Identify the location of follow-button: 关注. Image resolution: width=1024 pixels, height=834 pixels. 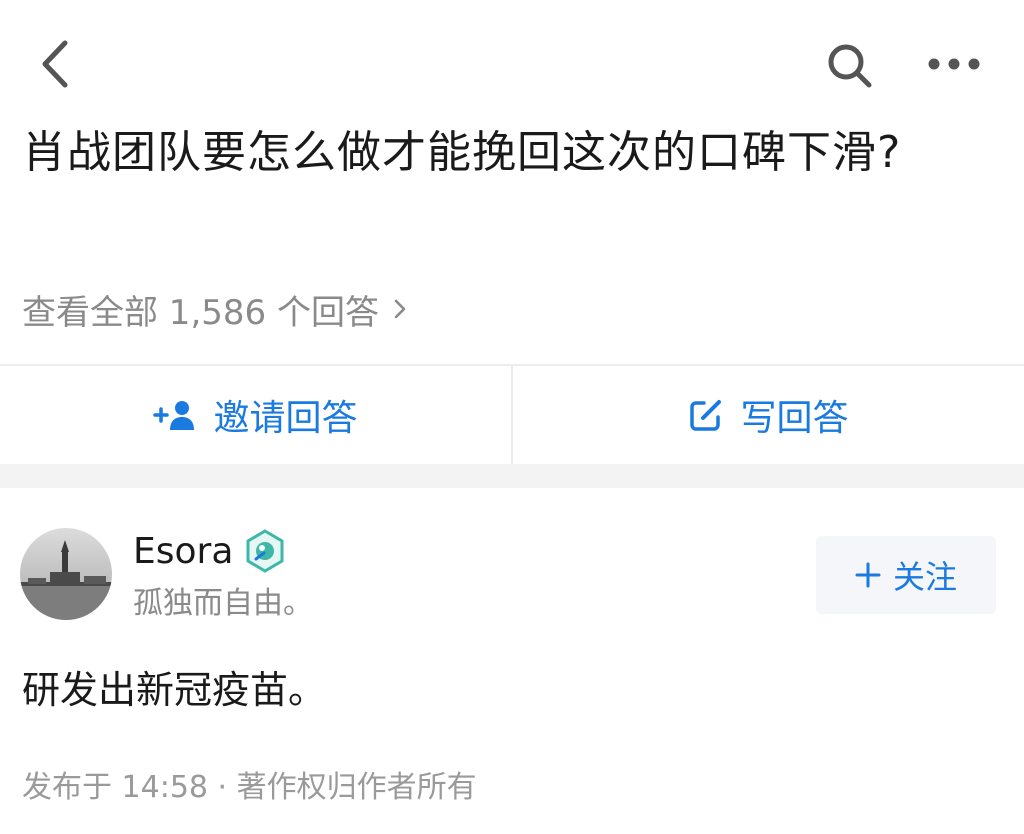
(906, 575).